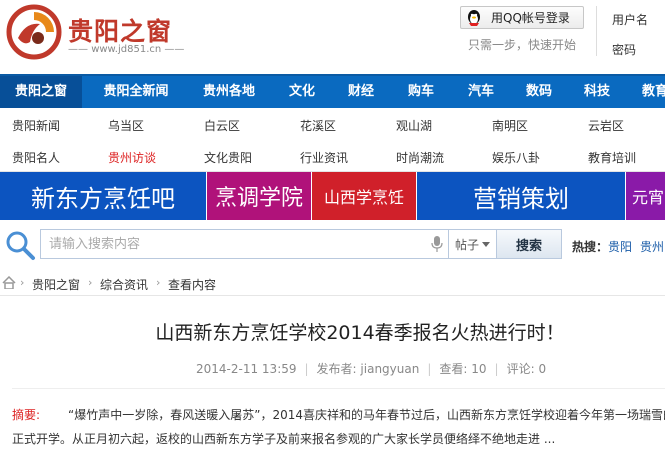  I want to click on logo-emblem-icon, so click(34, 32).